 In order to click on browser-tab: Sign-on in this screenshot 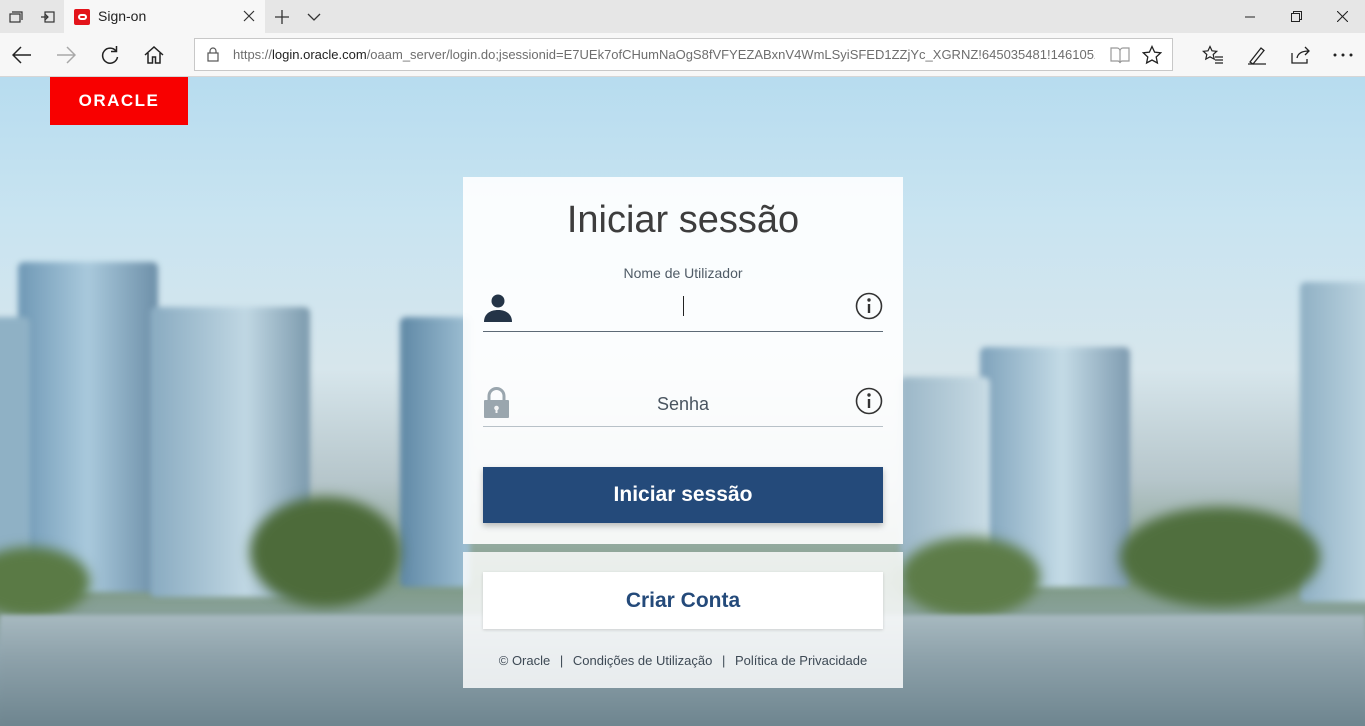, I will do `click(164, 16)`.